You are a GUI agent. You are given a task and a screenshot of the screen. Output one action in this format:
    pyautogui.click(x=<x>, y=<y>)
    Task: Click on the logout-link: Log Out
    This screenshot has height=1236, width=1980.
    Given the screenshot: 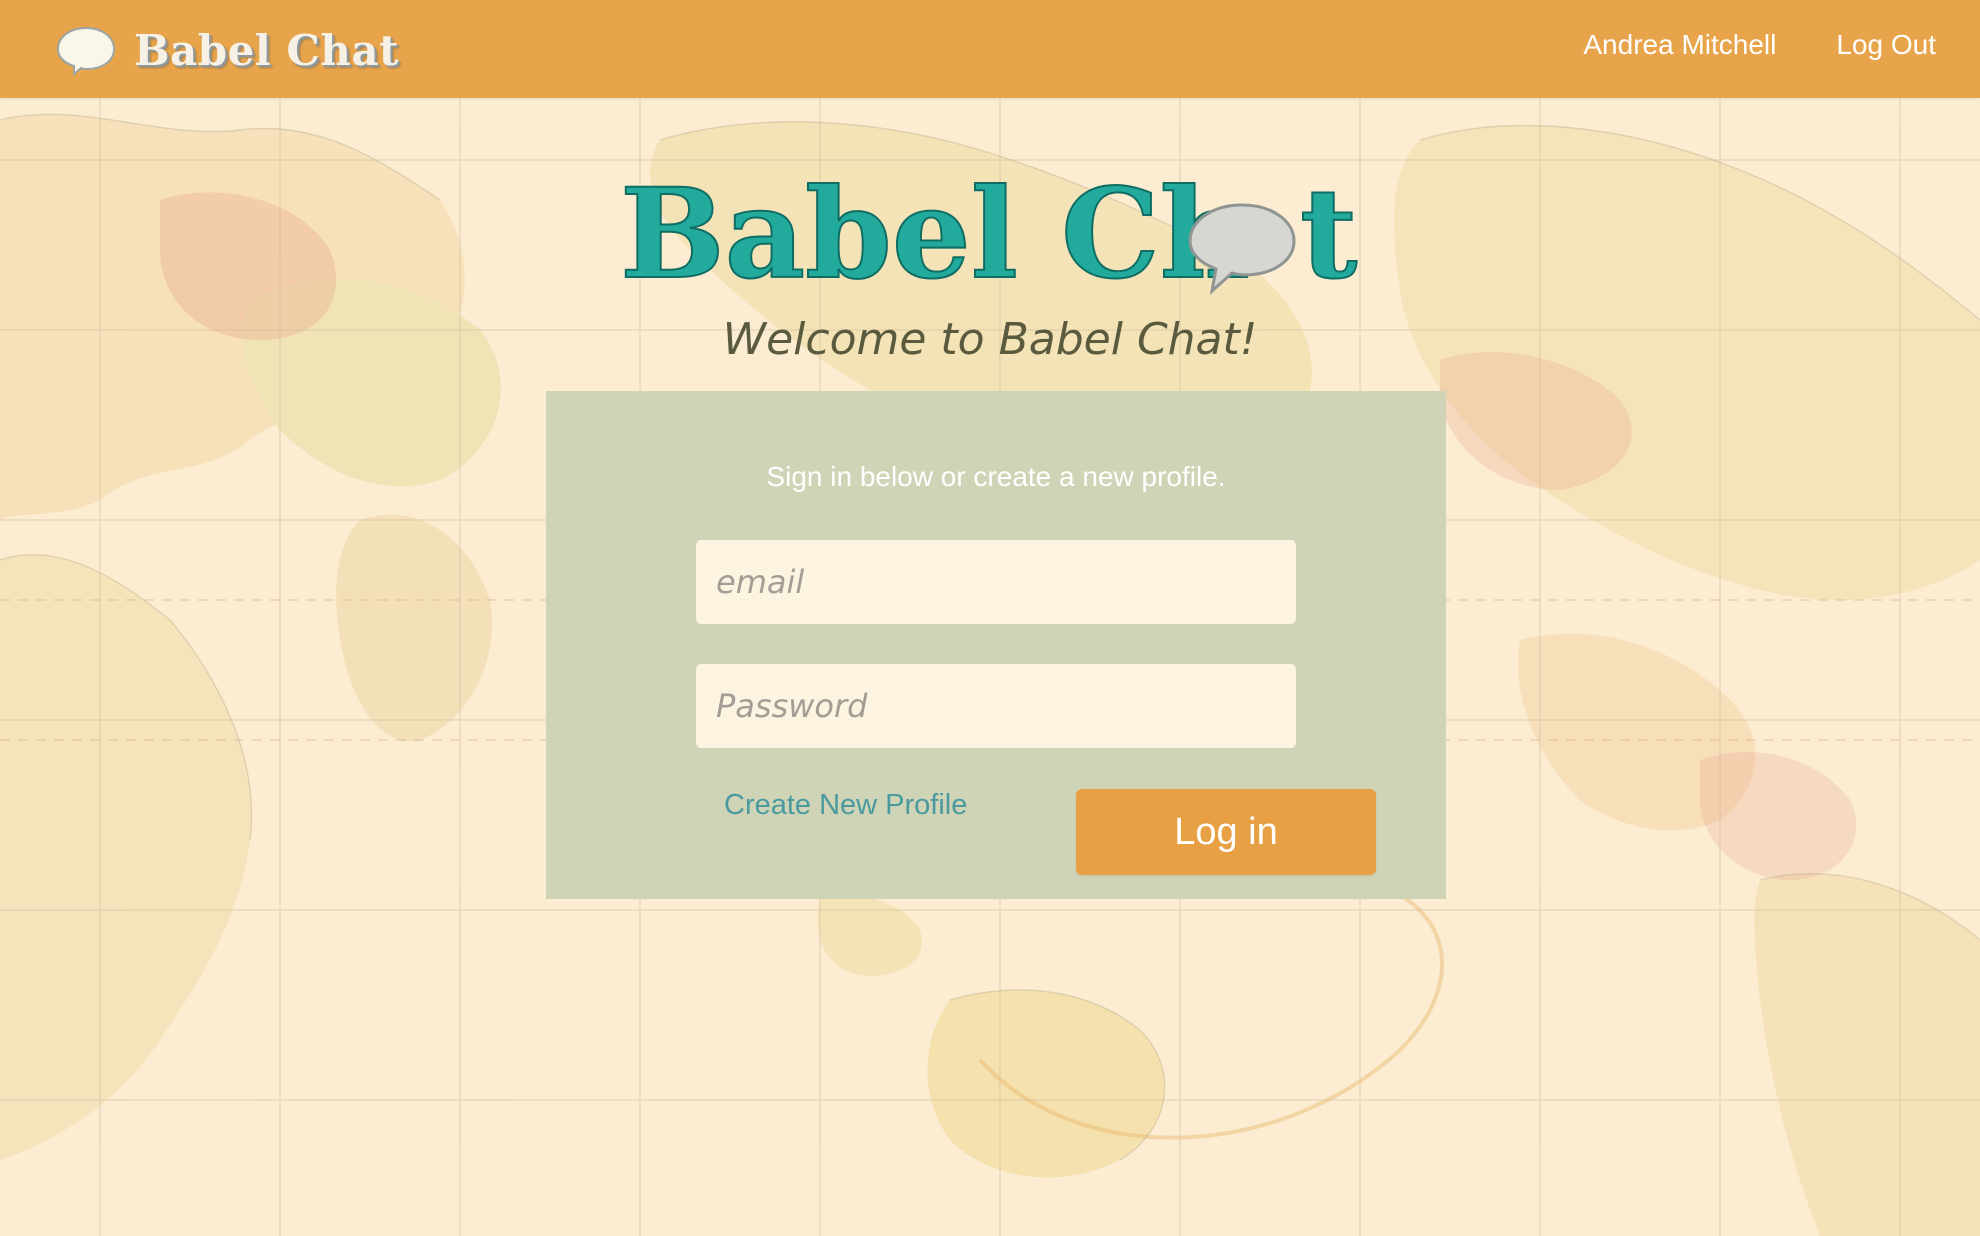 What is the action you would take?
    pyautogui.click(x=1886, y=45)
    